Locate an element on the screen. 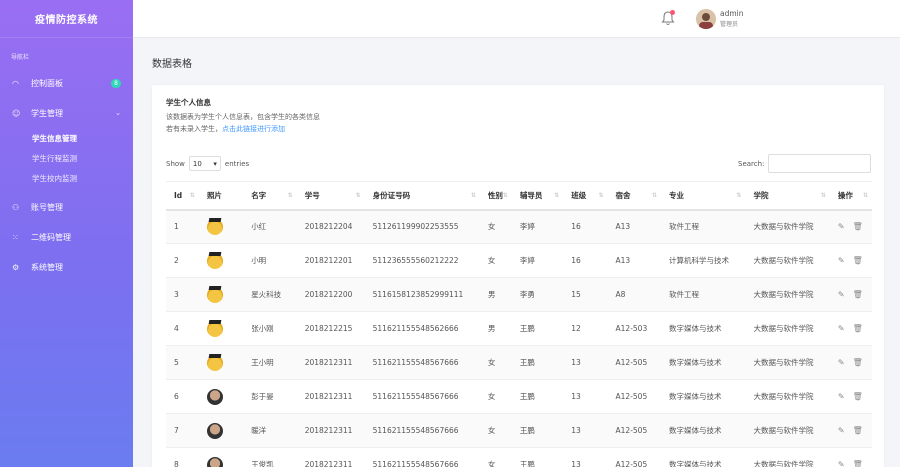  column-header: 班级 ⇅ is located at coordinates (585, 196).